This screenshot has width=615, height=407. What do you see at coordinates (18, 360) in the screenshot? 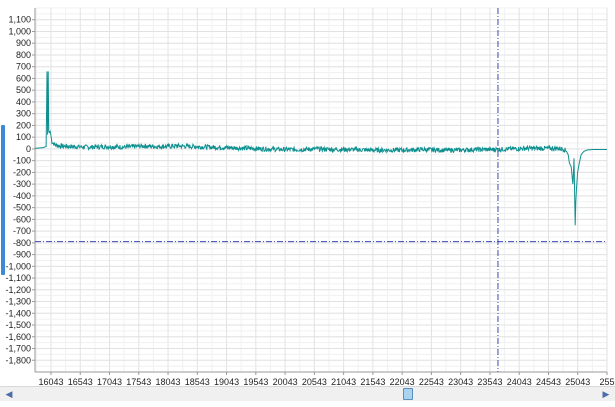
I see `y-tick-label: -1,800` at bounding box center [18, 360].